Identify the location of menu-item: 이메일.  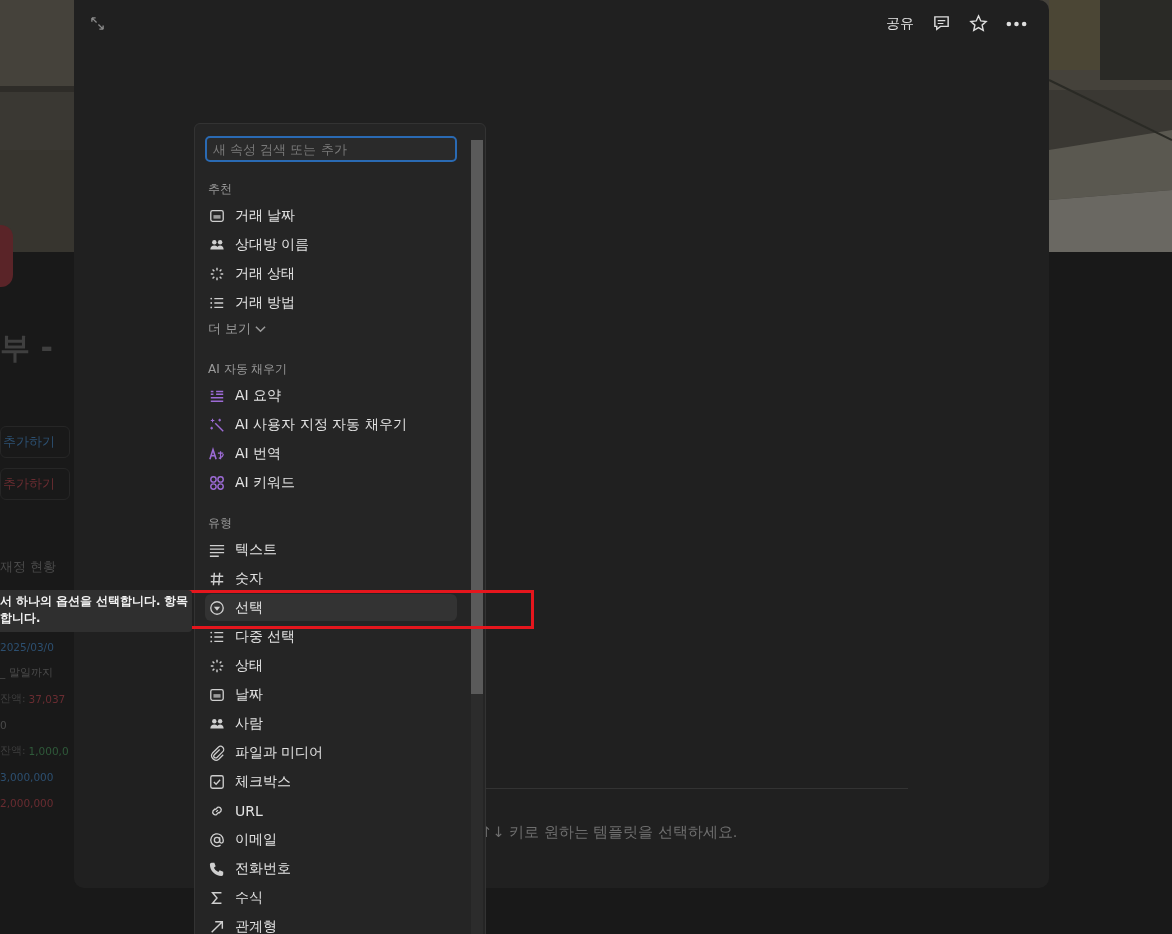
(331, 839).